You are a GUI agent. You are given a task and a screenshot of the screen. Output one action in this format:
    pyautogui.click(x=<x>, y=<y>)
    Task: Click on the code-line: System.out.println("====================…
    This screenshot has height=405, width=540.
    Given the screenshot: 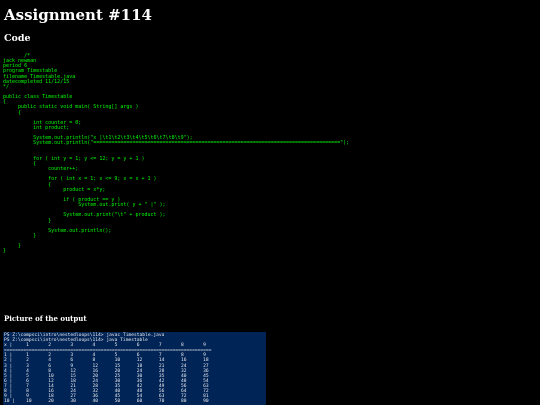 What is the action you would take?
    pyautogui.click(x=176, y=143)
    